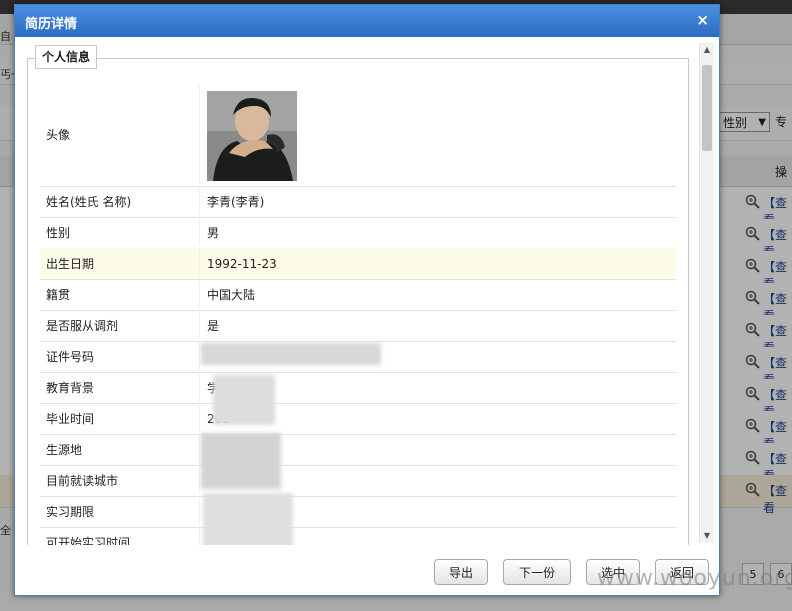 This screenshot has width=792, height=611. Describe the element at coordinates (213, 326) in the screenshot. I see `field-value: 是` at that location.